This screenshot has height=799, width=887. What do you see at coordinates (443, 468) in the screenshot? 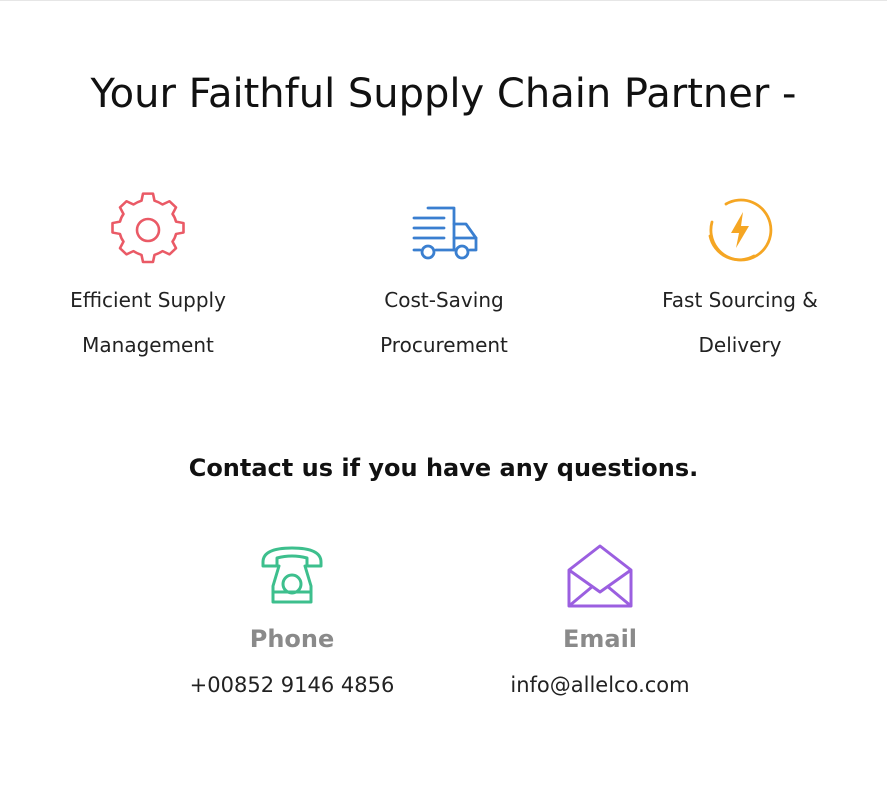
I see `contact-heading: Contact us if you have any questions.` at bounding box center [443, 468].